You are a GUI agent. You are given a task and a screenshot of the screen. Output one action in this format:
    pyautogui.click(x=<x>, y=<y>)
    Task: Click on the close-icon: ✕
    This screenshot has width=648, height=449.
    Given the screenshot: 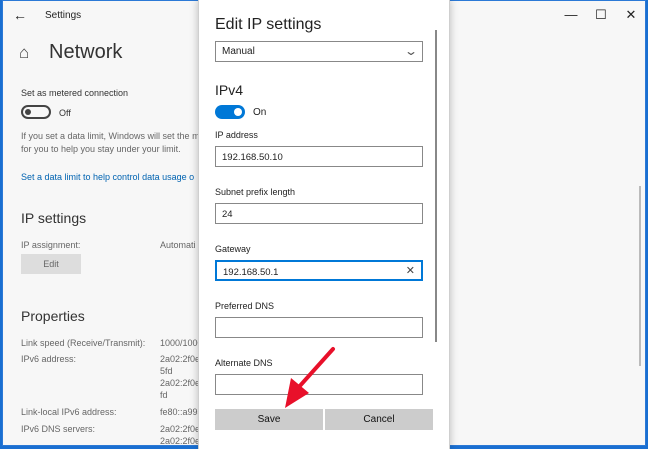 What is the action you would take?
    pyautogui.click(x=631, y=15)
    